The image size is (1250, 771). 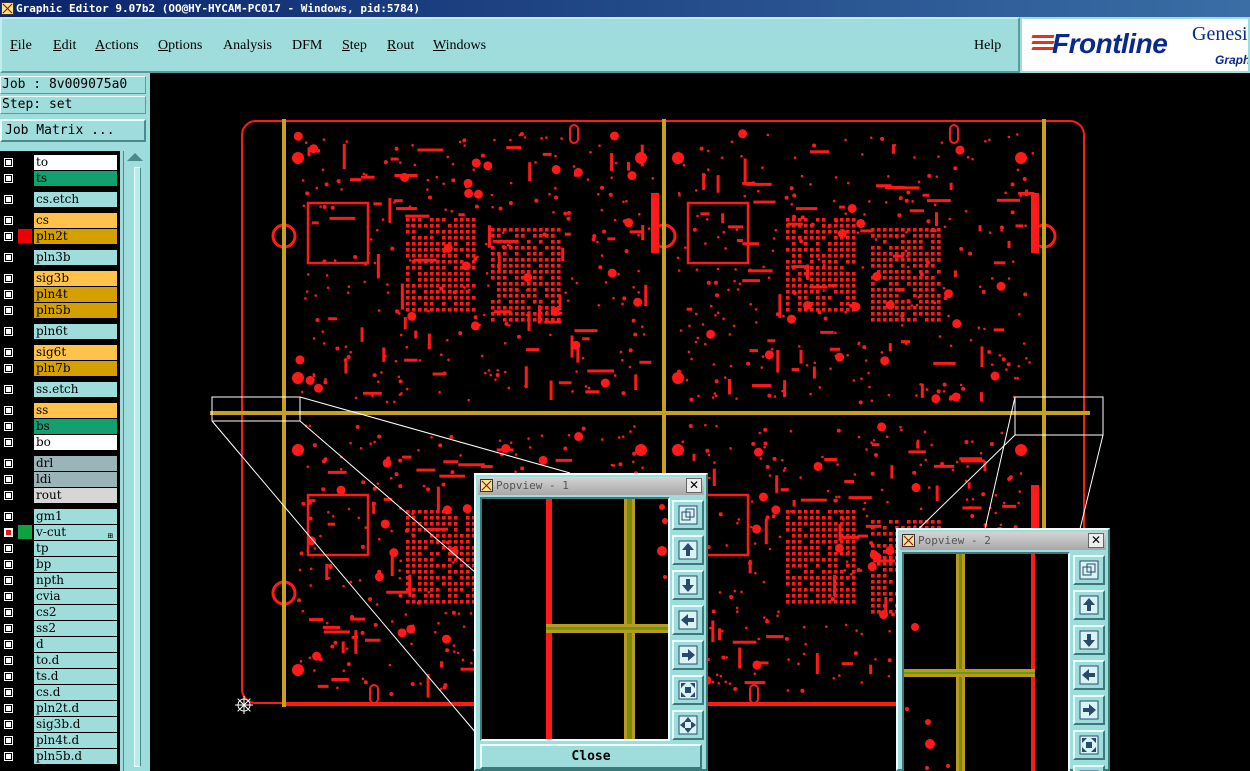 I want to click on layer-row-pln5b: pln5b, so click(x=60, y=310).